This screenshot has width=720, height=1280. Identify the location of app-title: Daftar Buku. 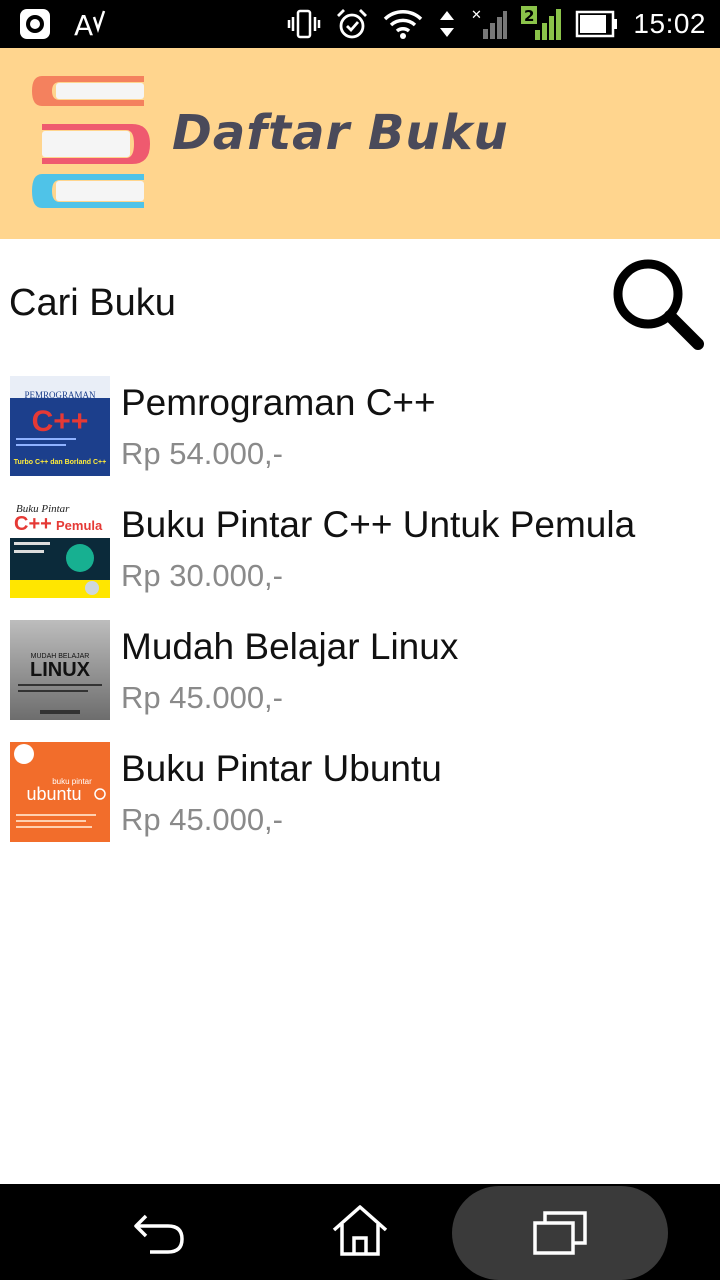
(340, 133).